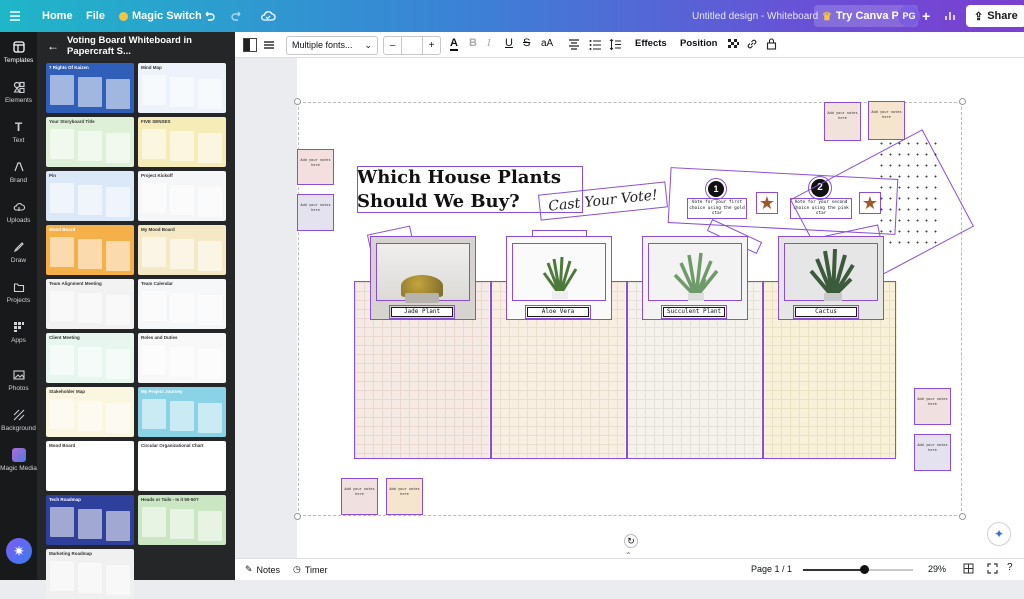 This screenshot has height=599, width=1024. Describe the element at coordinates (209, 16) in the screenshot. I see `undo-icon` at that location.